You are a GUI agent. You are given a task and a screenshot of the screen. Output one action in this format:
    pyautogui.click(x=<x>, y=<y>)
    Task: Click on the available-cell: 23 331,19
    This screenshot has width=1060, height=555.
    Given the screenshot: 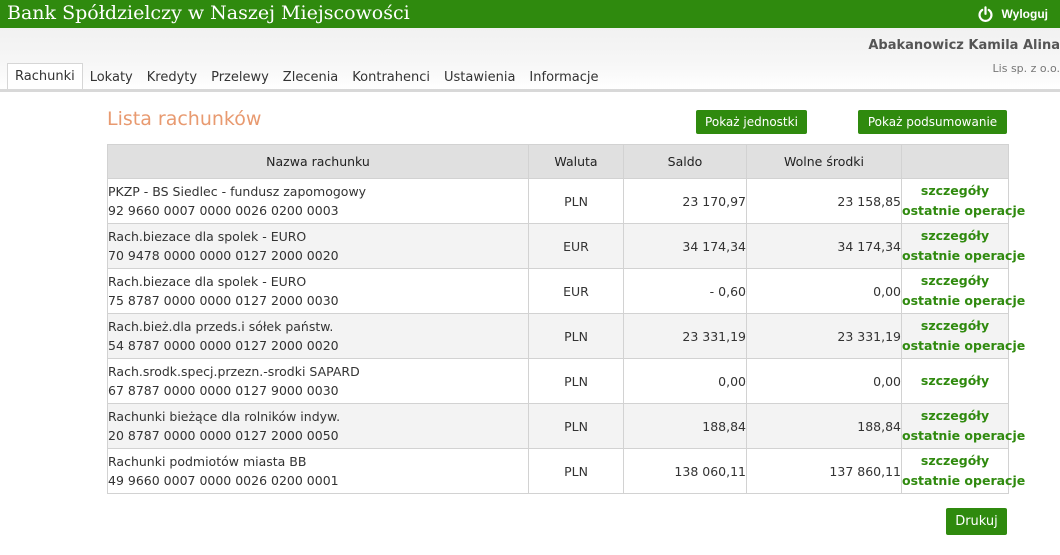 What is the action you would take?
    pyautogui.click(x=824, y=336)
    